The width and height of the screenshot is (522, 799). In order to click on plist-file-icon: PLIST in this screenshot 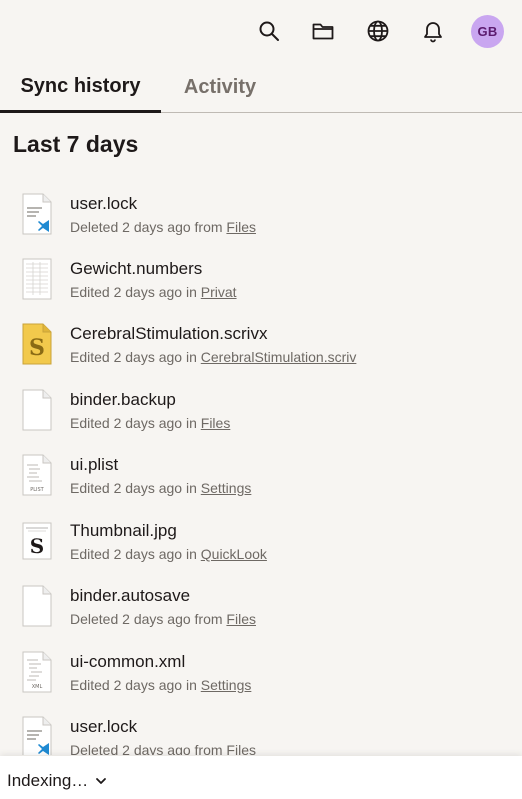, I will do `click(37, 475)`.